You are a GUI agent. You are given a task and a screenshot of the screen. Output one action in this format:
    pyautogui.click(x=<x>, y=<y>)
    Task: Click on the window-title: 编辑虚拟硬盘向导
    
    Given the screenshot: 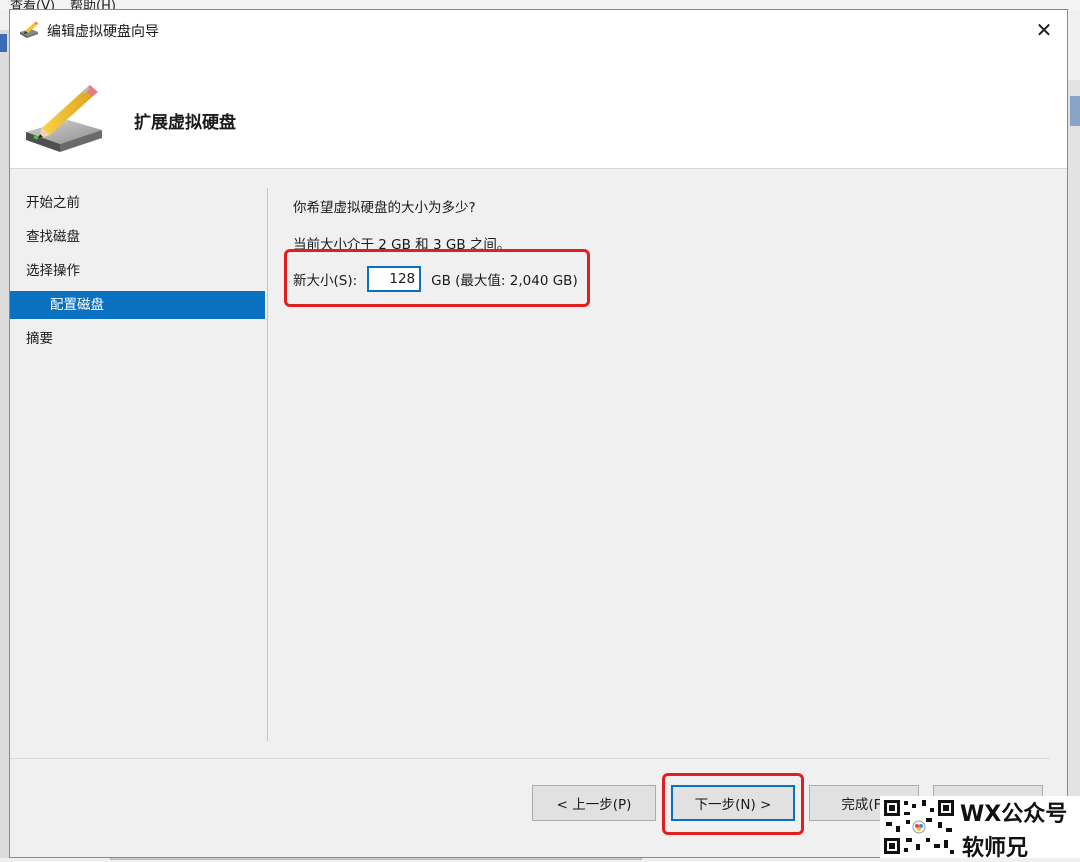 What is the action you would take?
    pyautogui.click(x=103, y=32)
    